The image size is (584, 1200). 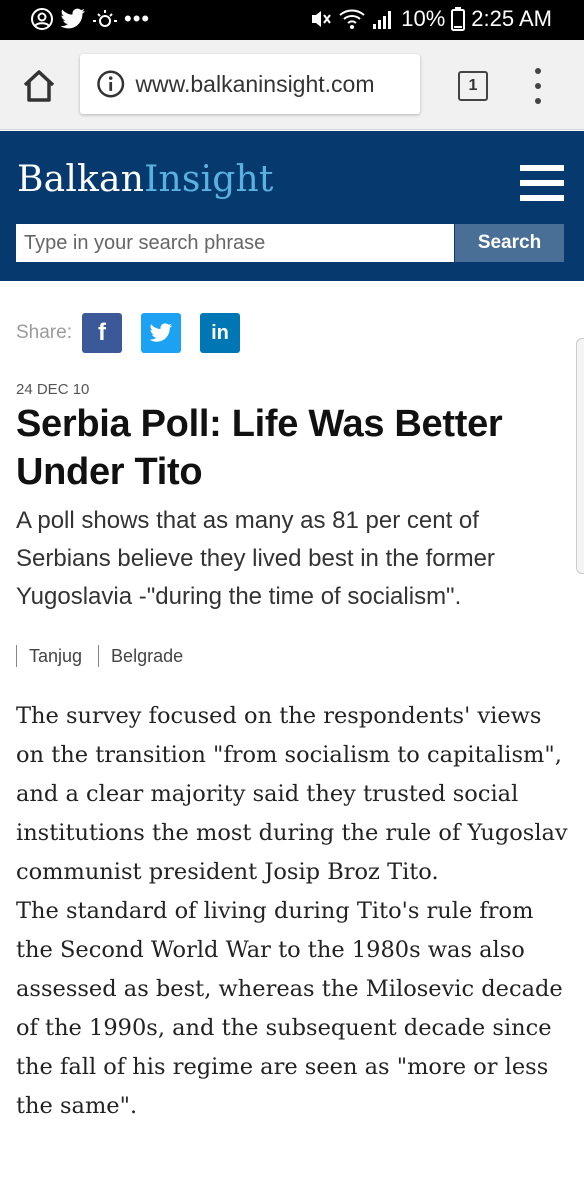 What do you see at coordinates (235, 243) in the screenshot?
I see `search-input` at bounding box center [235, 243].